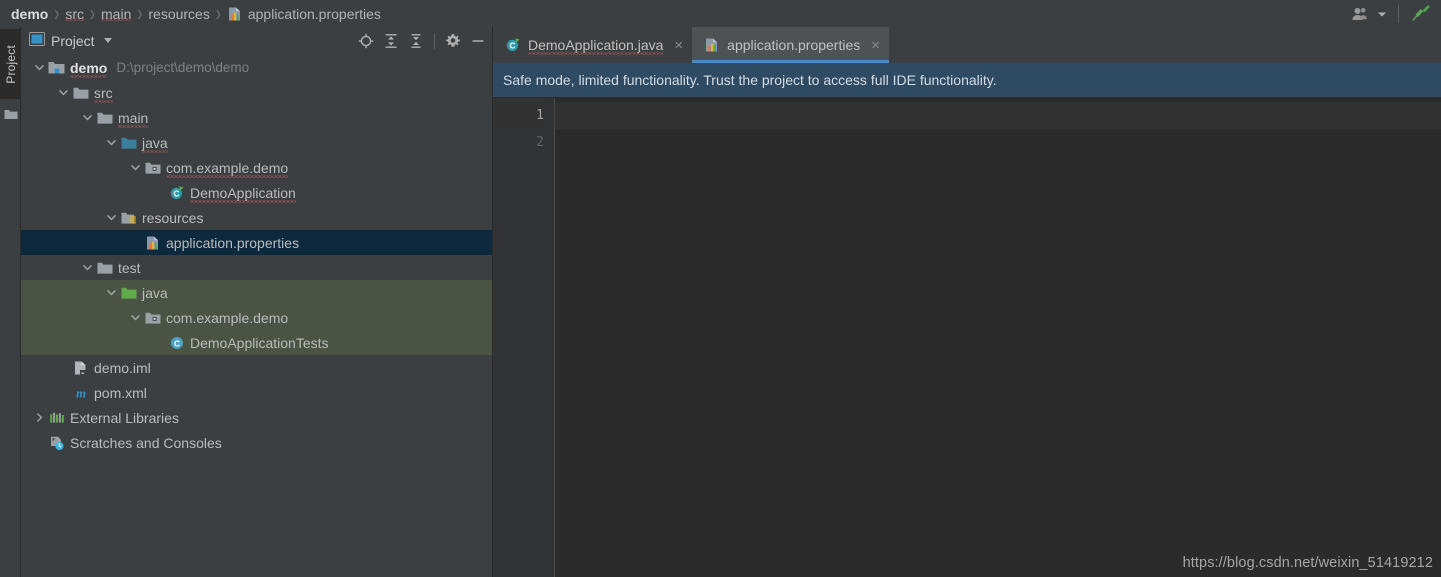 The width and height of the screenshot is (1441, 577). What do you see at coordinates (116, 14) in the screenshot?
I see `breadcrumb-item: main` at bounding box center [116, 14].